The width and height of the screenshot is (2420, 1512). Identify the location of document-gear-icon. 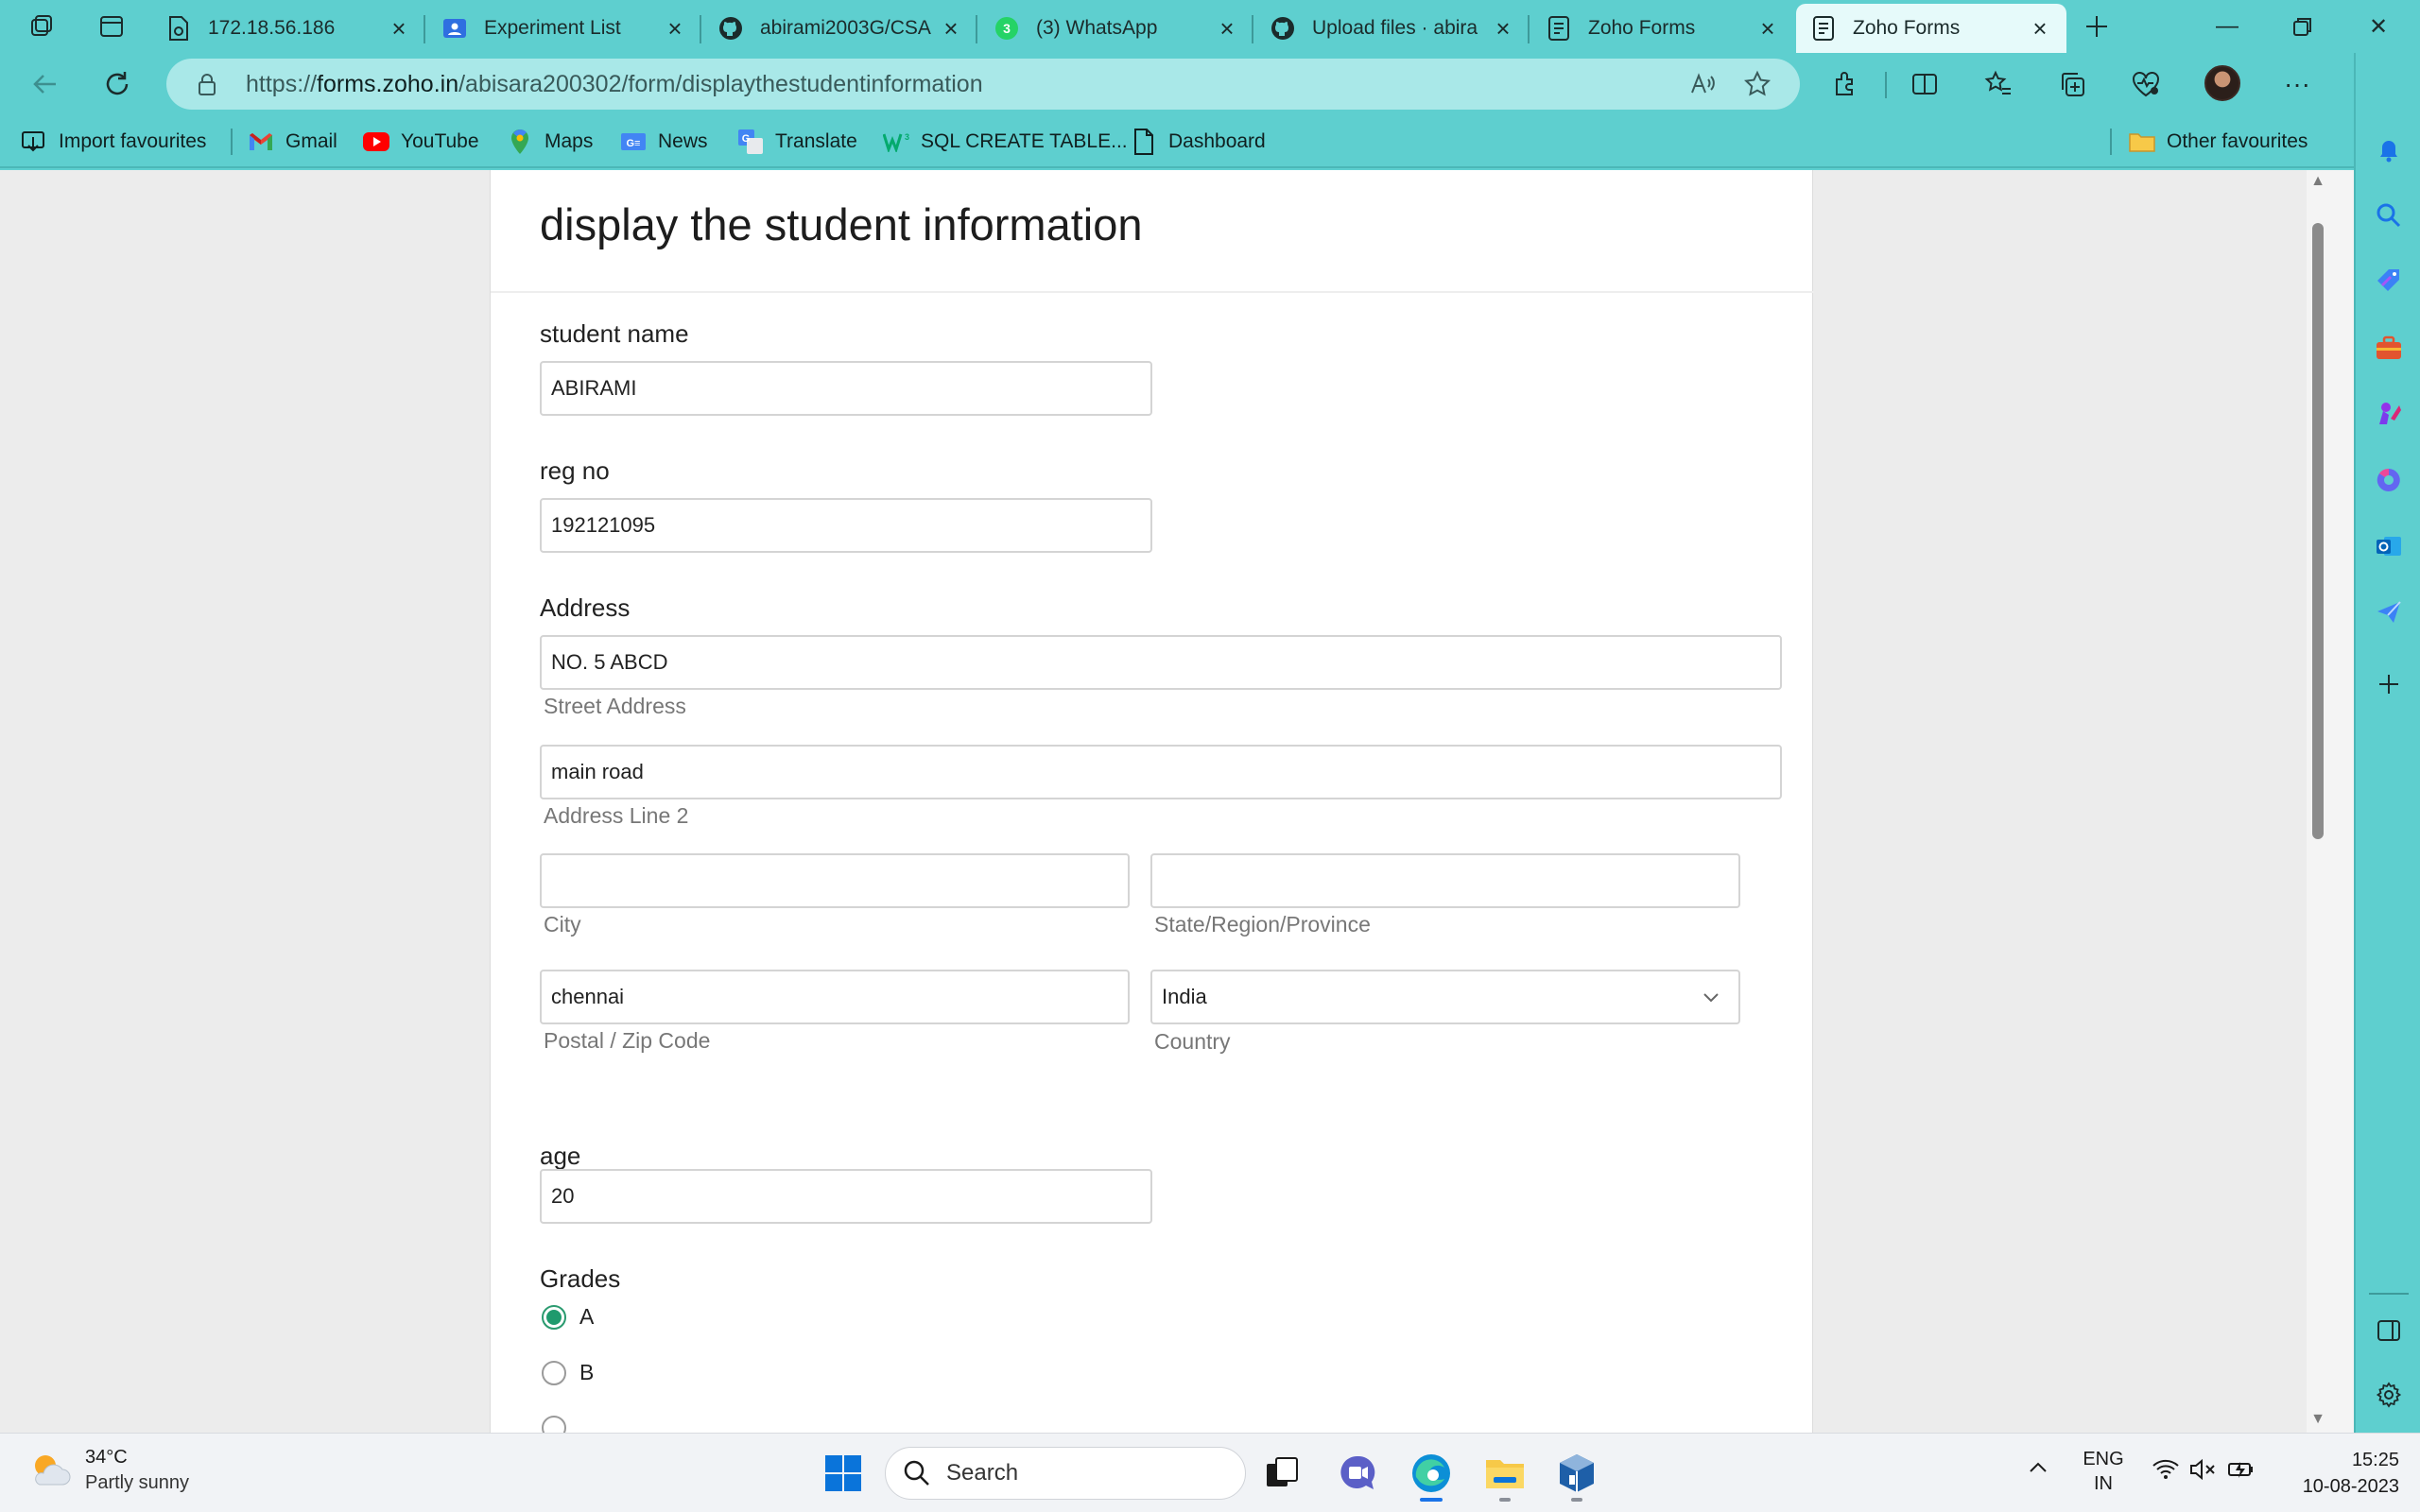
(178, 28).